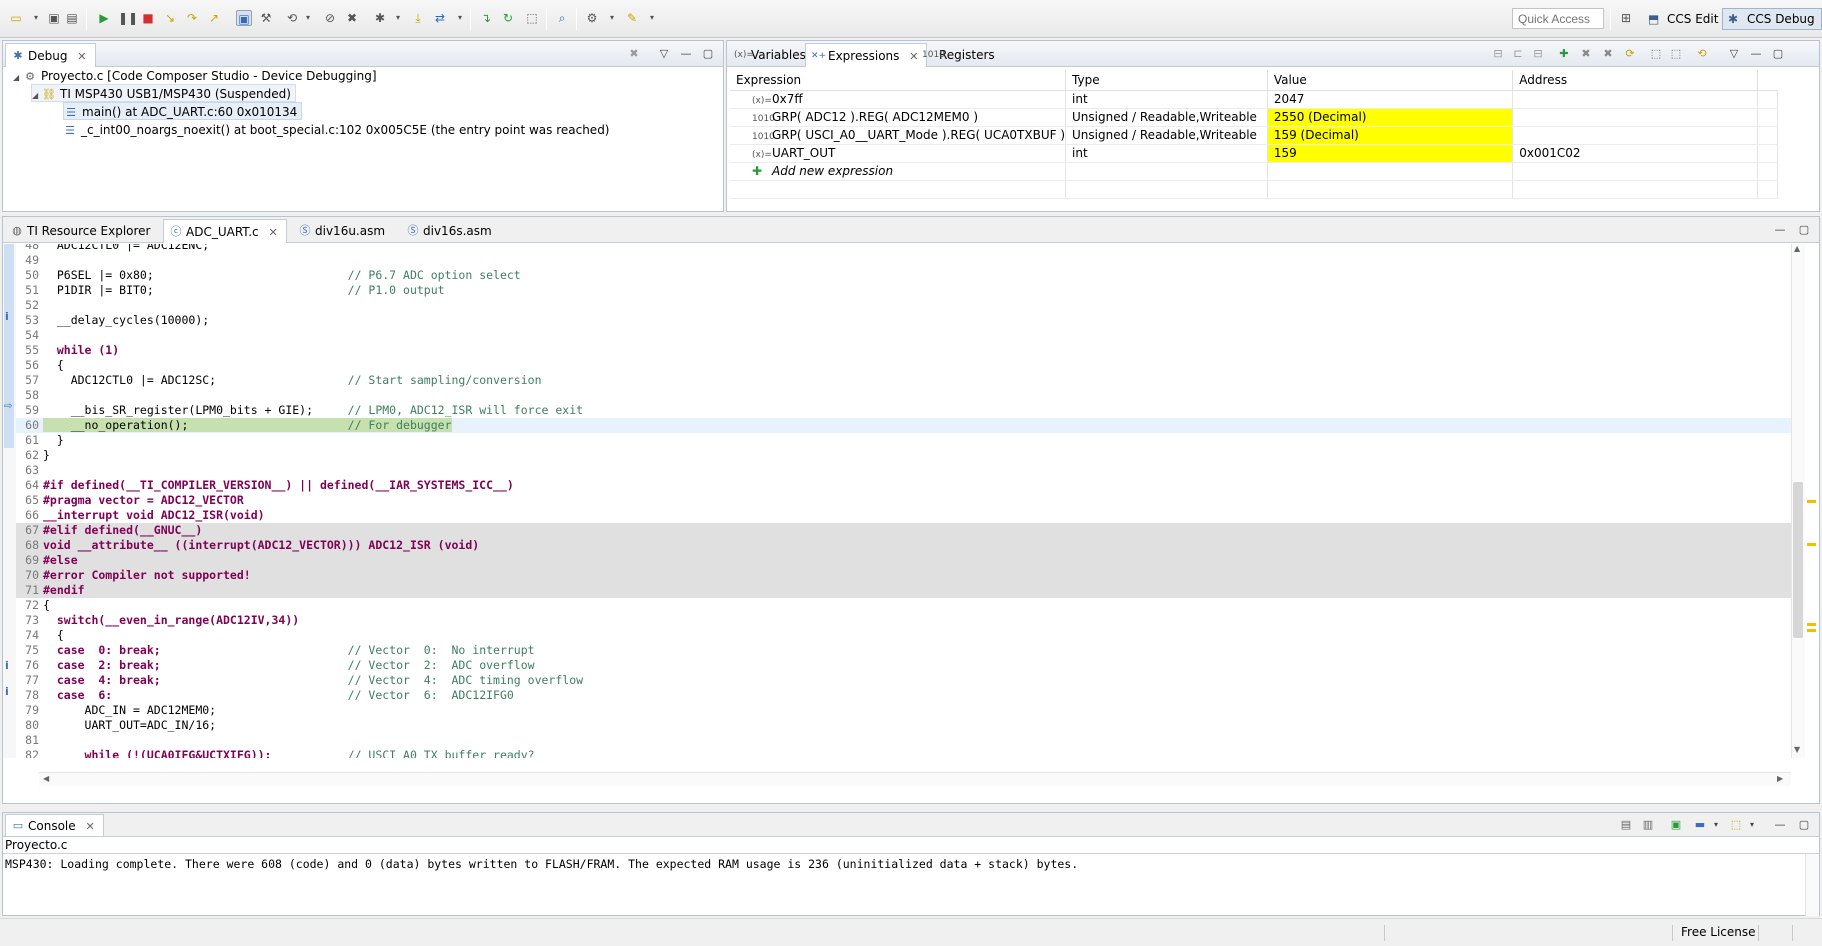 The width and height of the screenshot is (1822, 946). What do you see at coordinates (898, 350) in the screenshot?
I see `code-line: 55 while (1)` at bounding box center [898, 350].